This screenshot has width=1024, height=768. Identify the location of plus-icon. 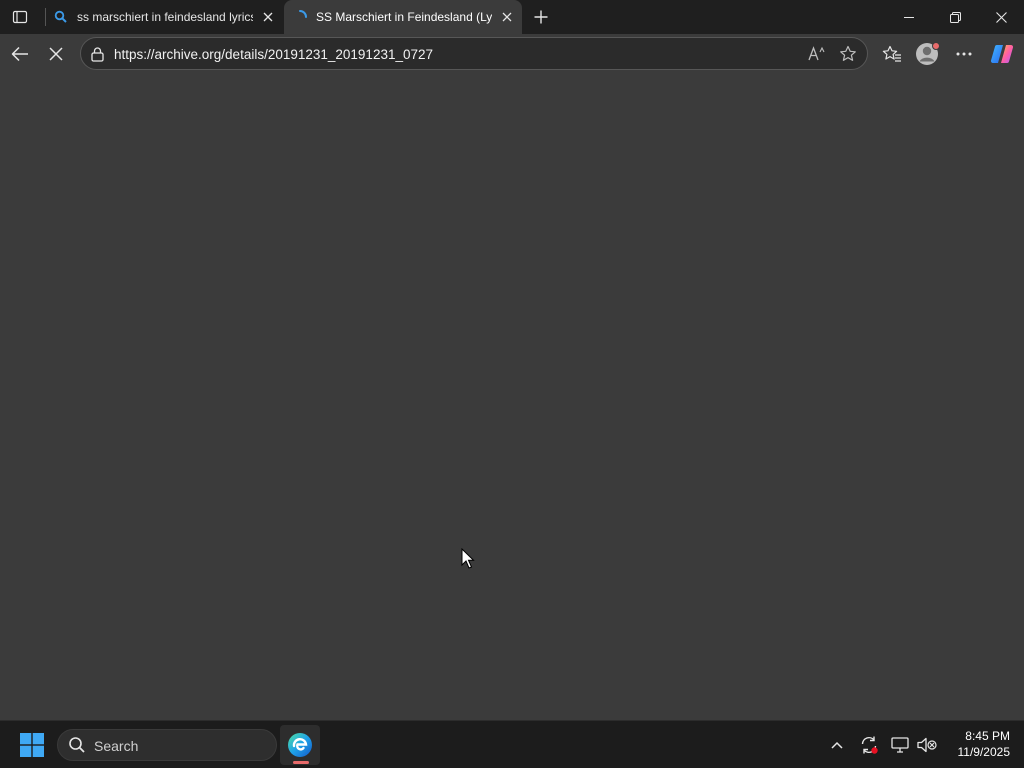
(541, 17).